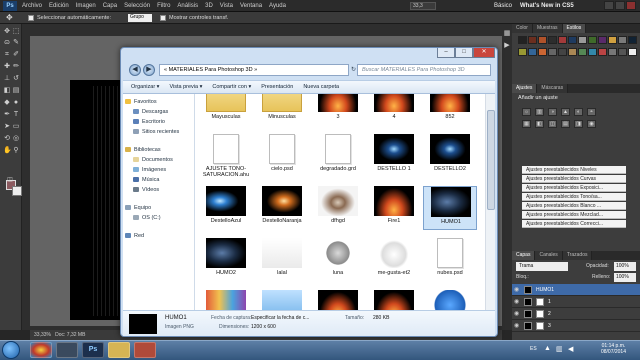 This screenshot has width=640, height=360. I want to click on blur-tool-icon: ◆, so click(7, 103).